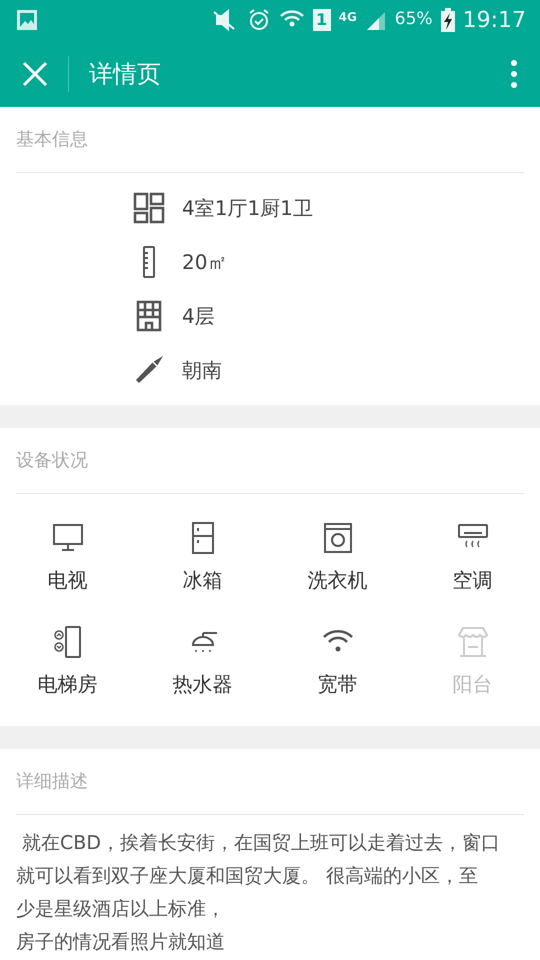  Describe the element at coordinates (121, 909) in the screenshot. I see `description-text: 少是星级酒店以上标准，` at that location.